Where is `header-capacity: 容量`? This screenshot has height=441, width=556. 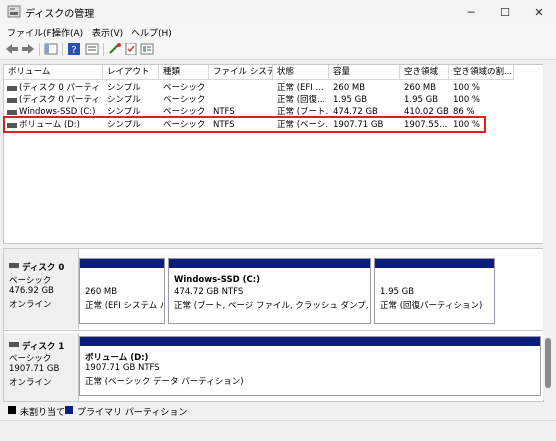
header-capacity: 容量 is located at coordinates (364, 72).